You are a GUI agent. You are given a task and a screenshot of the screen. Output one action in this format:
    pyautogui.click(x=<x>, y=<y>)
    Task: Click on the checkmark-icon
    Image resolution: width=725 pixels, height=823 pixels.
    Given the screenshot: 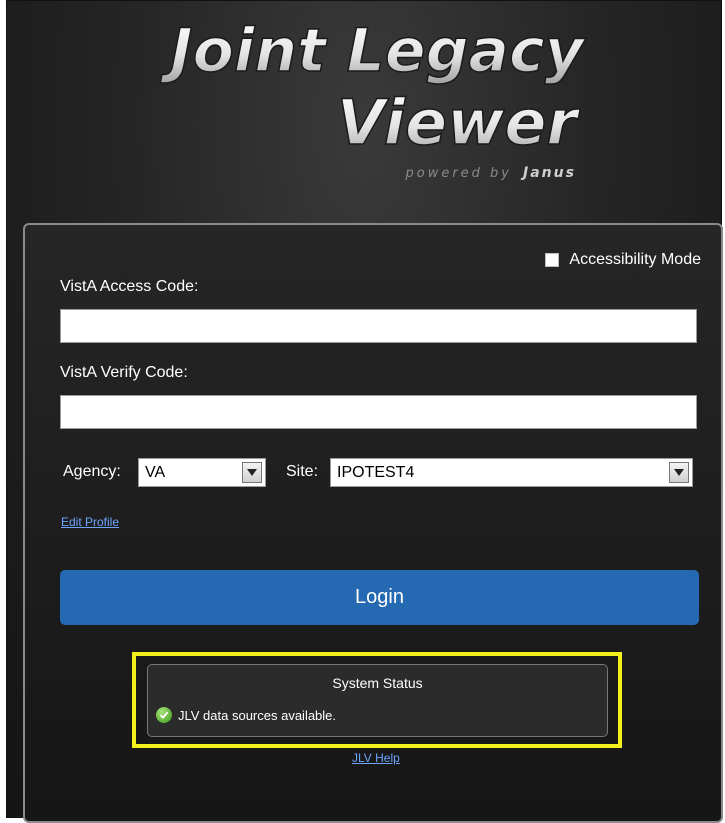 What is the action you would take?
    pyautogui.click(x=164, y=715)
    